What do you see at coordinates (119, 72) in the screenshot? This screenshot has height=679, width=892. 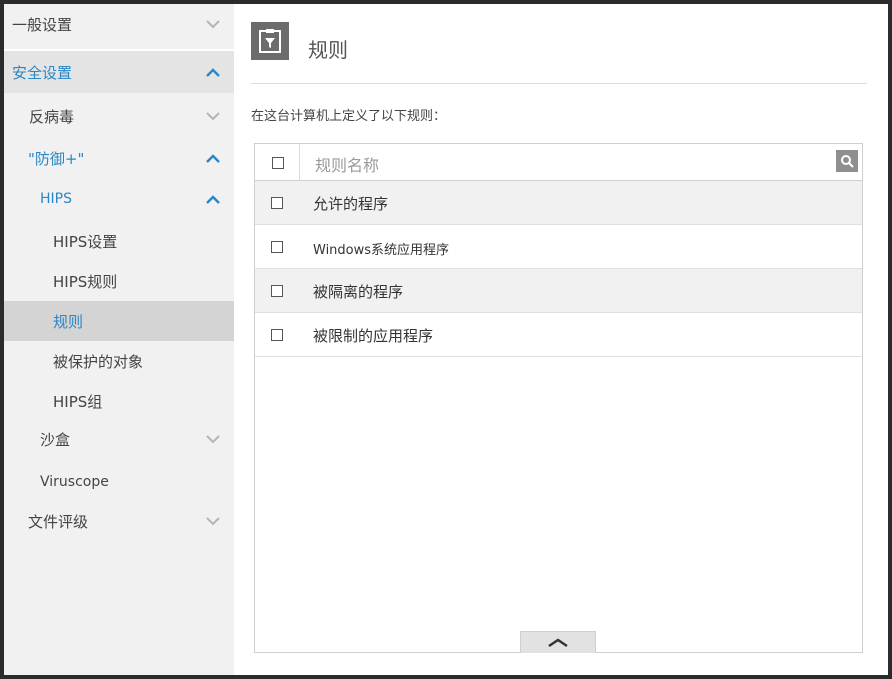 I see `sidebar-item-security-settings: 安全设置` at bounding box center [119, 72].